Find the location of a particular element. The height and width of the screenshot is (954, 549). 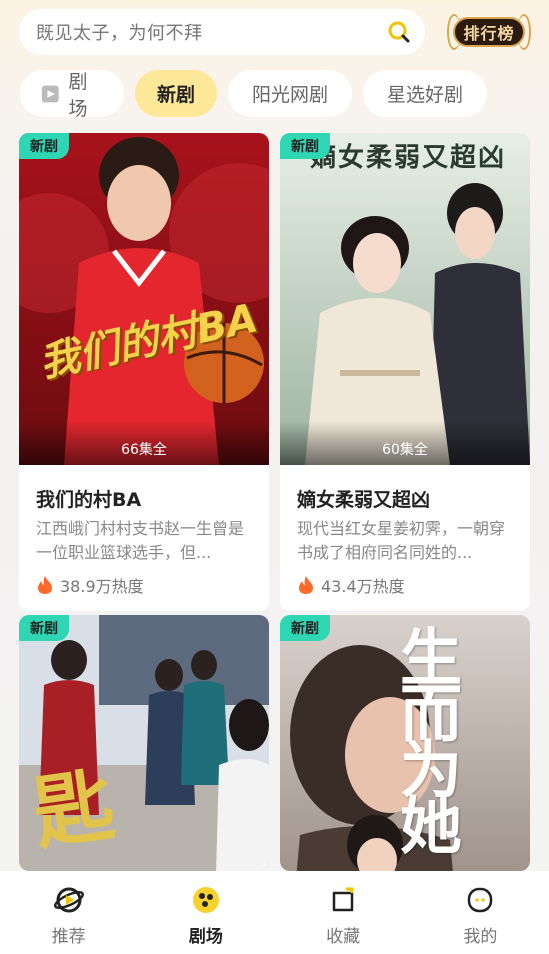

episode-count-text: 66集全 is located at coordinates (144, 450).